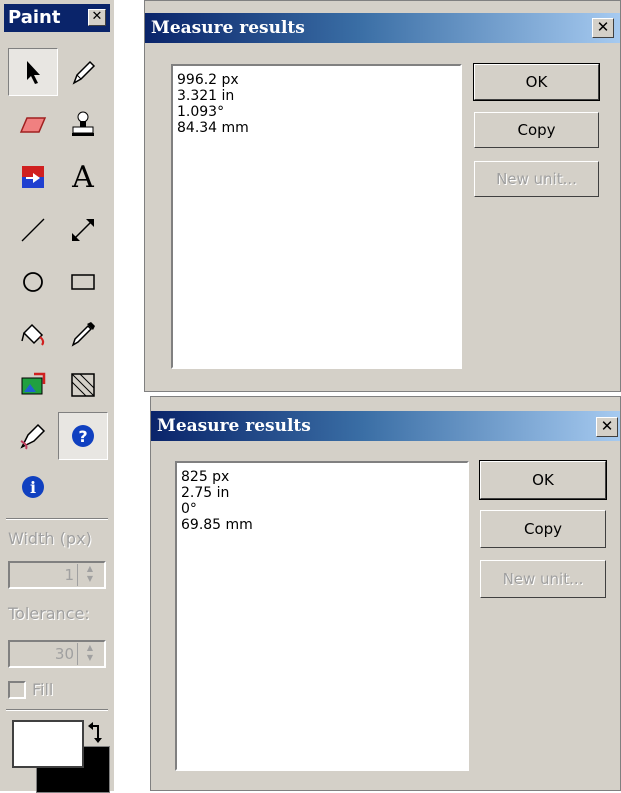 The width and height of the screenshot is (621, 793). I want to click on stamp-tool, so click(83, 124).